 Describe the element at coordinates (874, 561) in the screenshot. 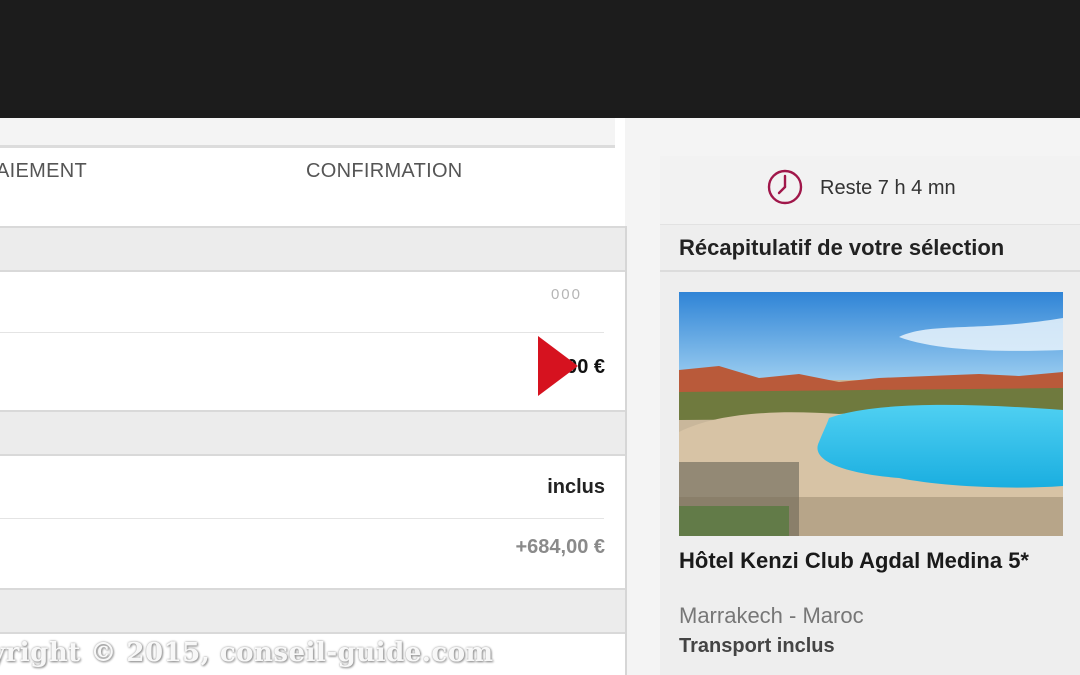

I see `hotel-name: Hôtel Kenzi Club Agdal Medina 5*` at that location.